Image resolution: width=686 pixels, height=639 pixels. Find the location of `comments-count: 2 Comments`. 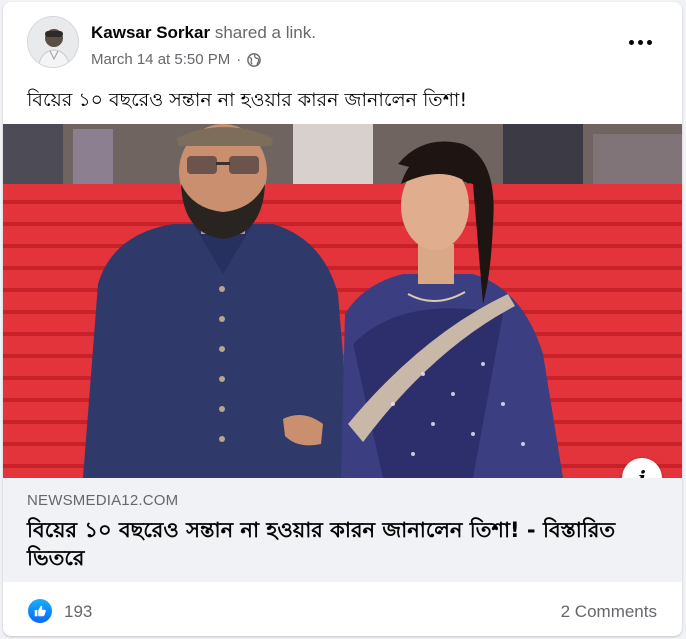

comments-count: 2 Comments is located at coordinates (609, 612).